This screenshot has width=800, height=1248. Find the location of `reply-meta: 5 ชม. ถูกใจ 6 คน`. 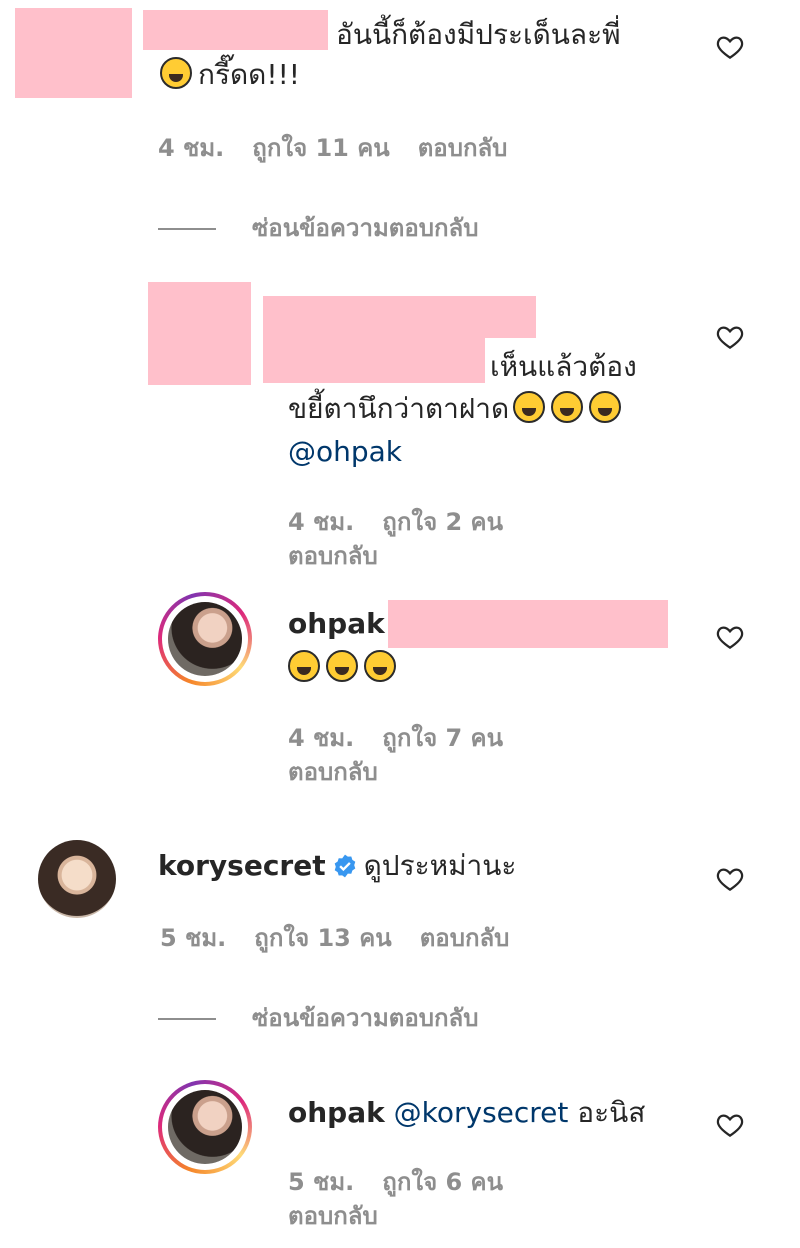

reply-meta: 5 ชม. ถูกใจ 6 คน is located at coordinates (409, 1182).